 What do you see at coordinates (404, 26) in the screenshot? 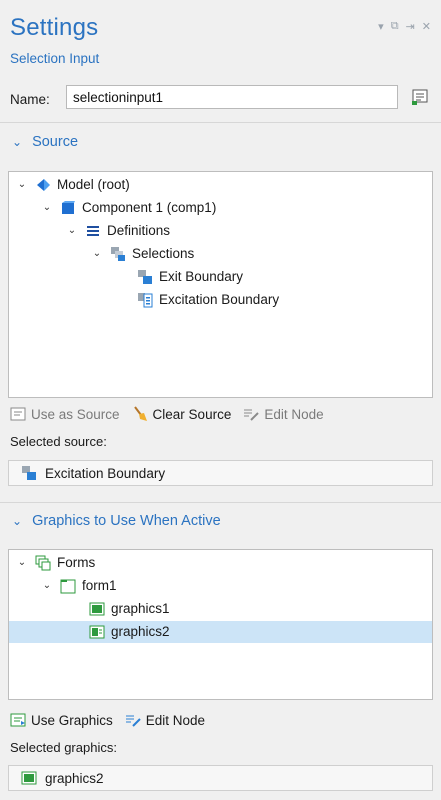
I see `window-controls: ▾ ⧉ ⇥ ✕` at bounding box center [404, 26].